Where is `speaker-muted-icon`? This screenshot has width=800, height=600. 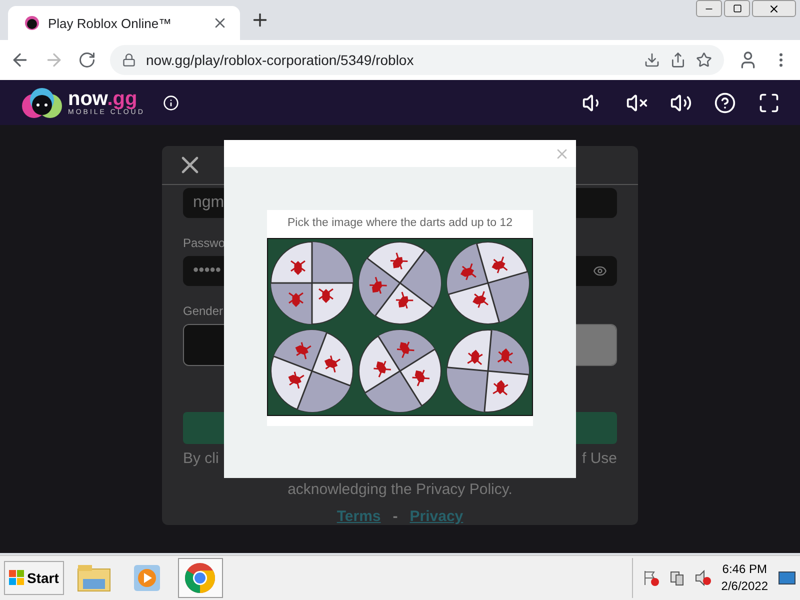
speaker-muted-icon is located at coordinates (703, 578).